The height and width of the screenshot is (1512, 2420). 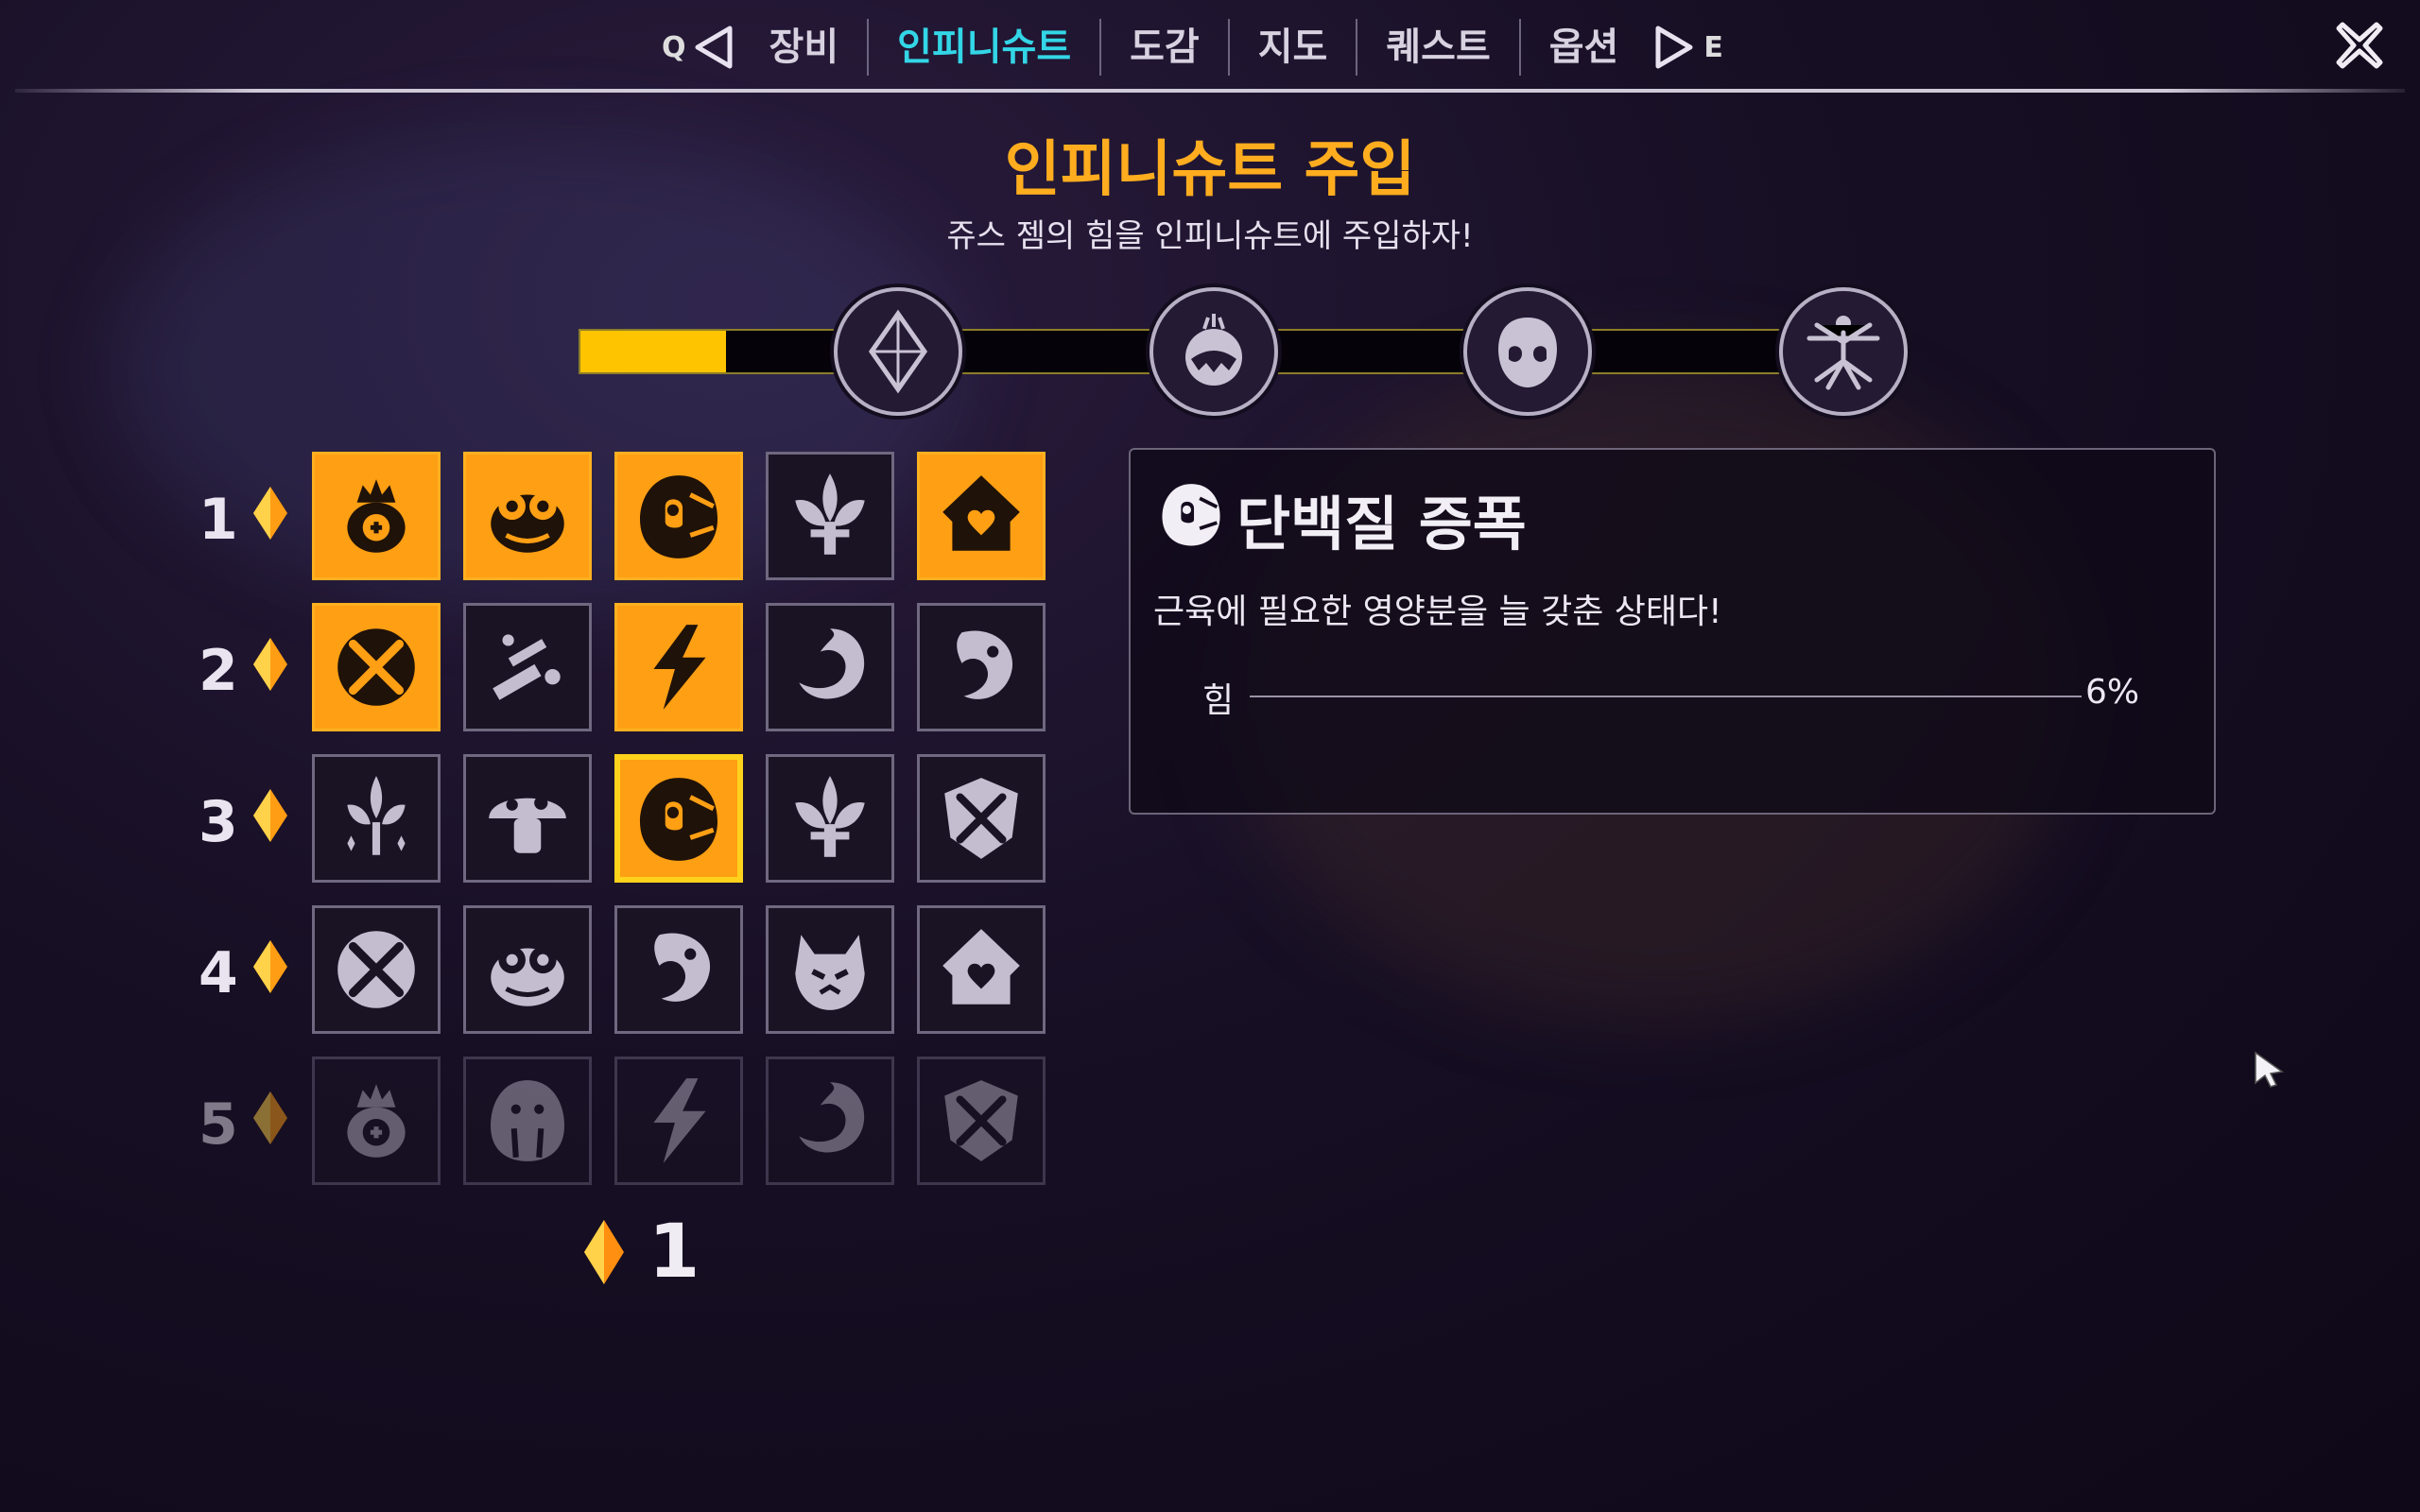 What do you see at coordinates (1584, 47) in the screenshot?
I see `tab-options: 옵션` at bounding box center [1584, 47].